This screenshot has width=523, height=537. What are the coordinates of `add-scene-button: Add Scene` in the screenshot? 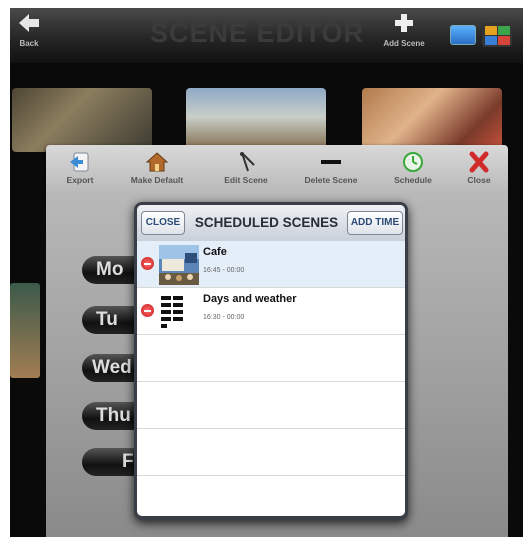 It's located at (404, 30).